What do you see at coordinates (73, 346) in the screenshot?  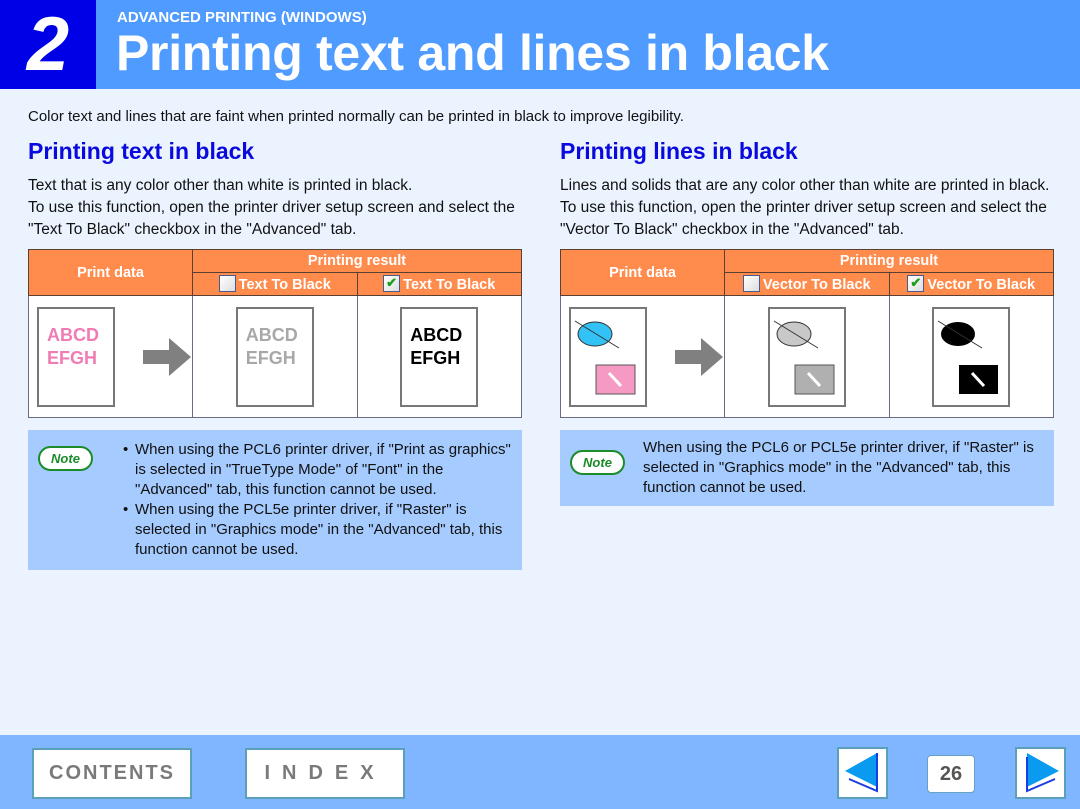 I see `sample-text-original: ABCD EFGH` at bounding box center [73, 346].